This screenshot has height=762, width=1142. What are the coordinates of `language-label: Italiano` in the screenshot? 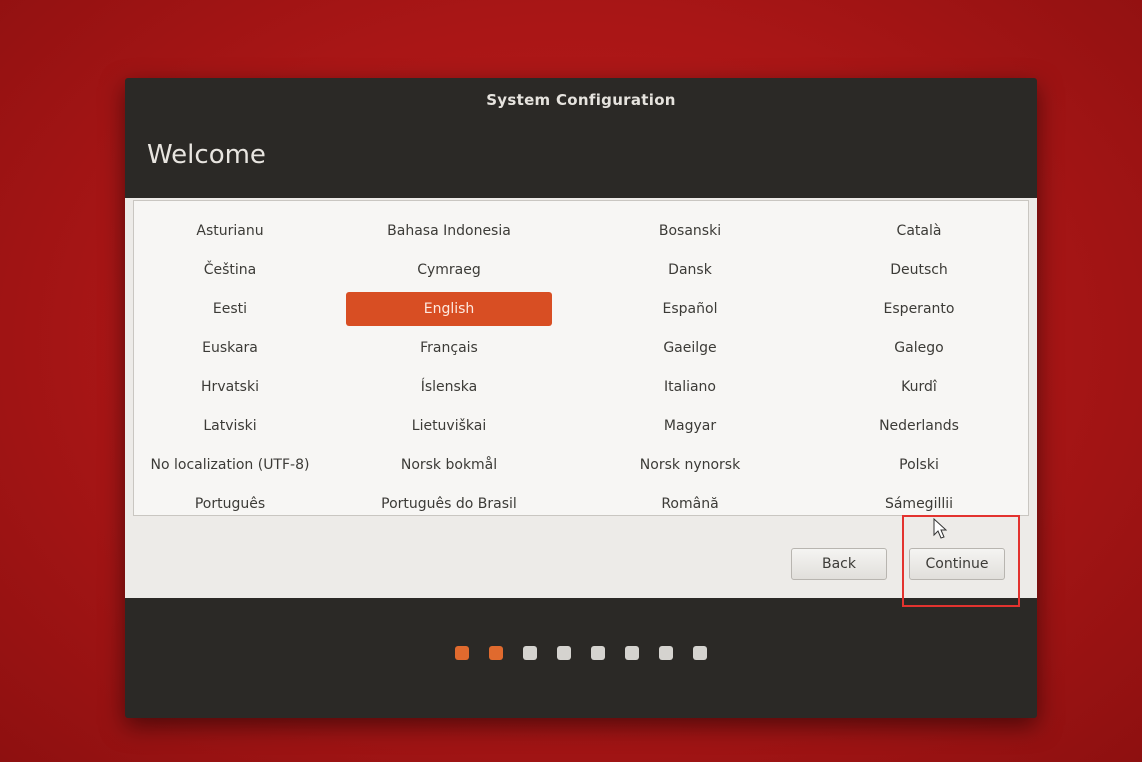 It's located at (690, 386).